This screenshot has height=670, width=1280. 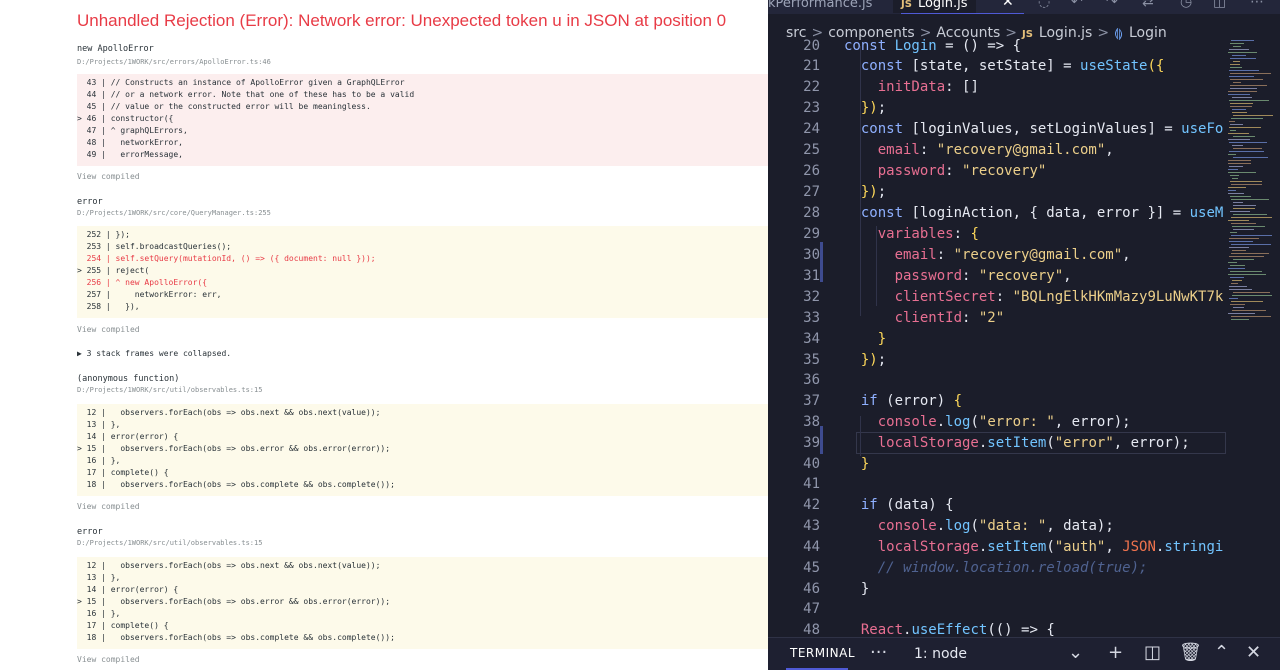 What do you see at coordinates (90, 202) in the screenshot?
I see `stack-frame-name: error` at bounding box center [90, 202].